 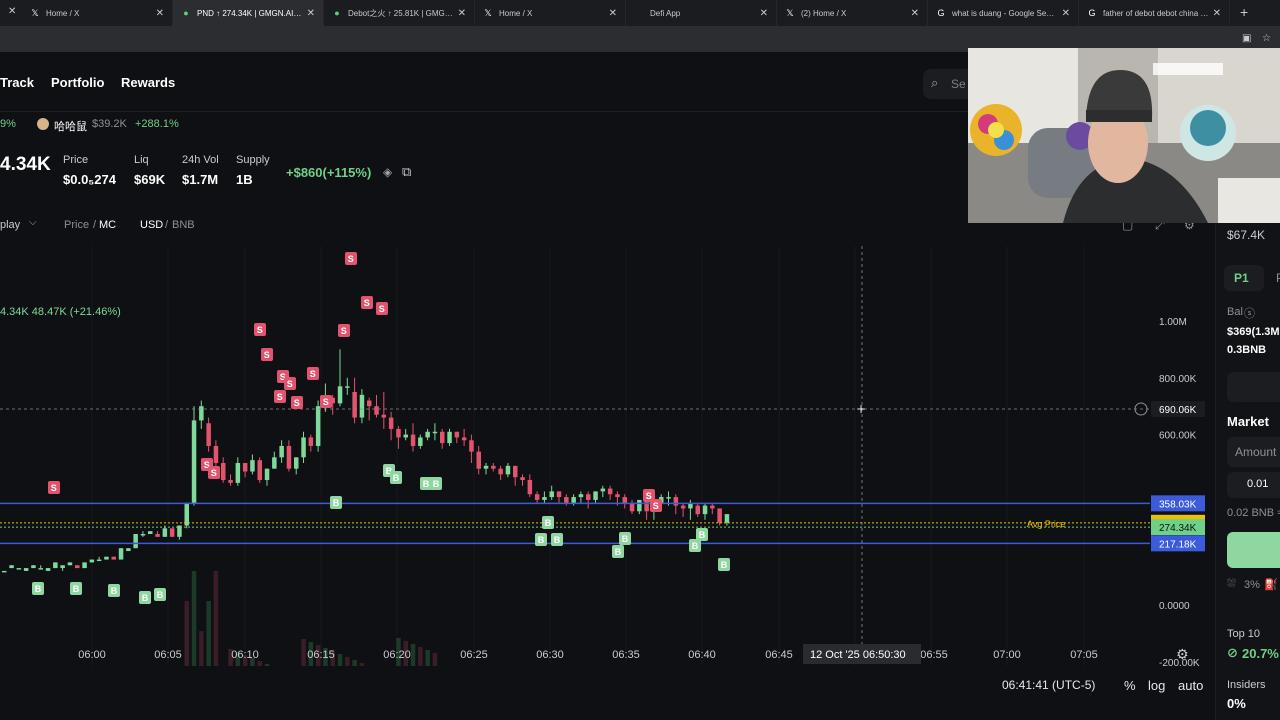 I want to click on insiders-value: 0%, so click(x=1236, y=703).